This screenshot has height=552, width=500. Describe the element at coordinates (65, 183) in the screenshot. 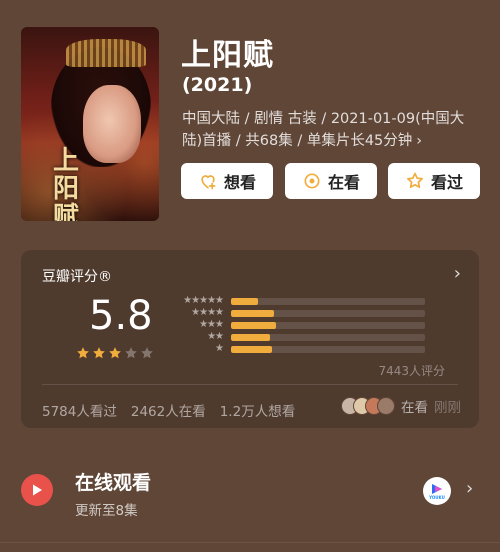

I see `poster-calligraphy: 上 阳 赋` at that location.